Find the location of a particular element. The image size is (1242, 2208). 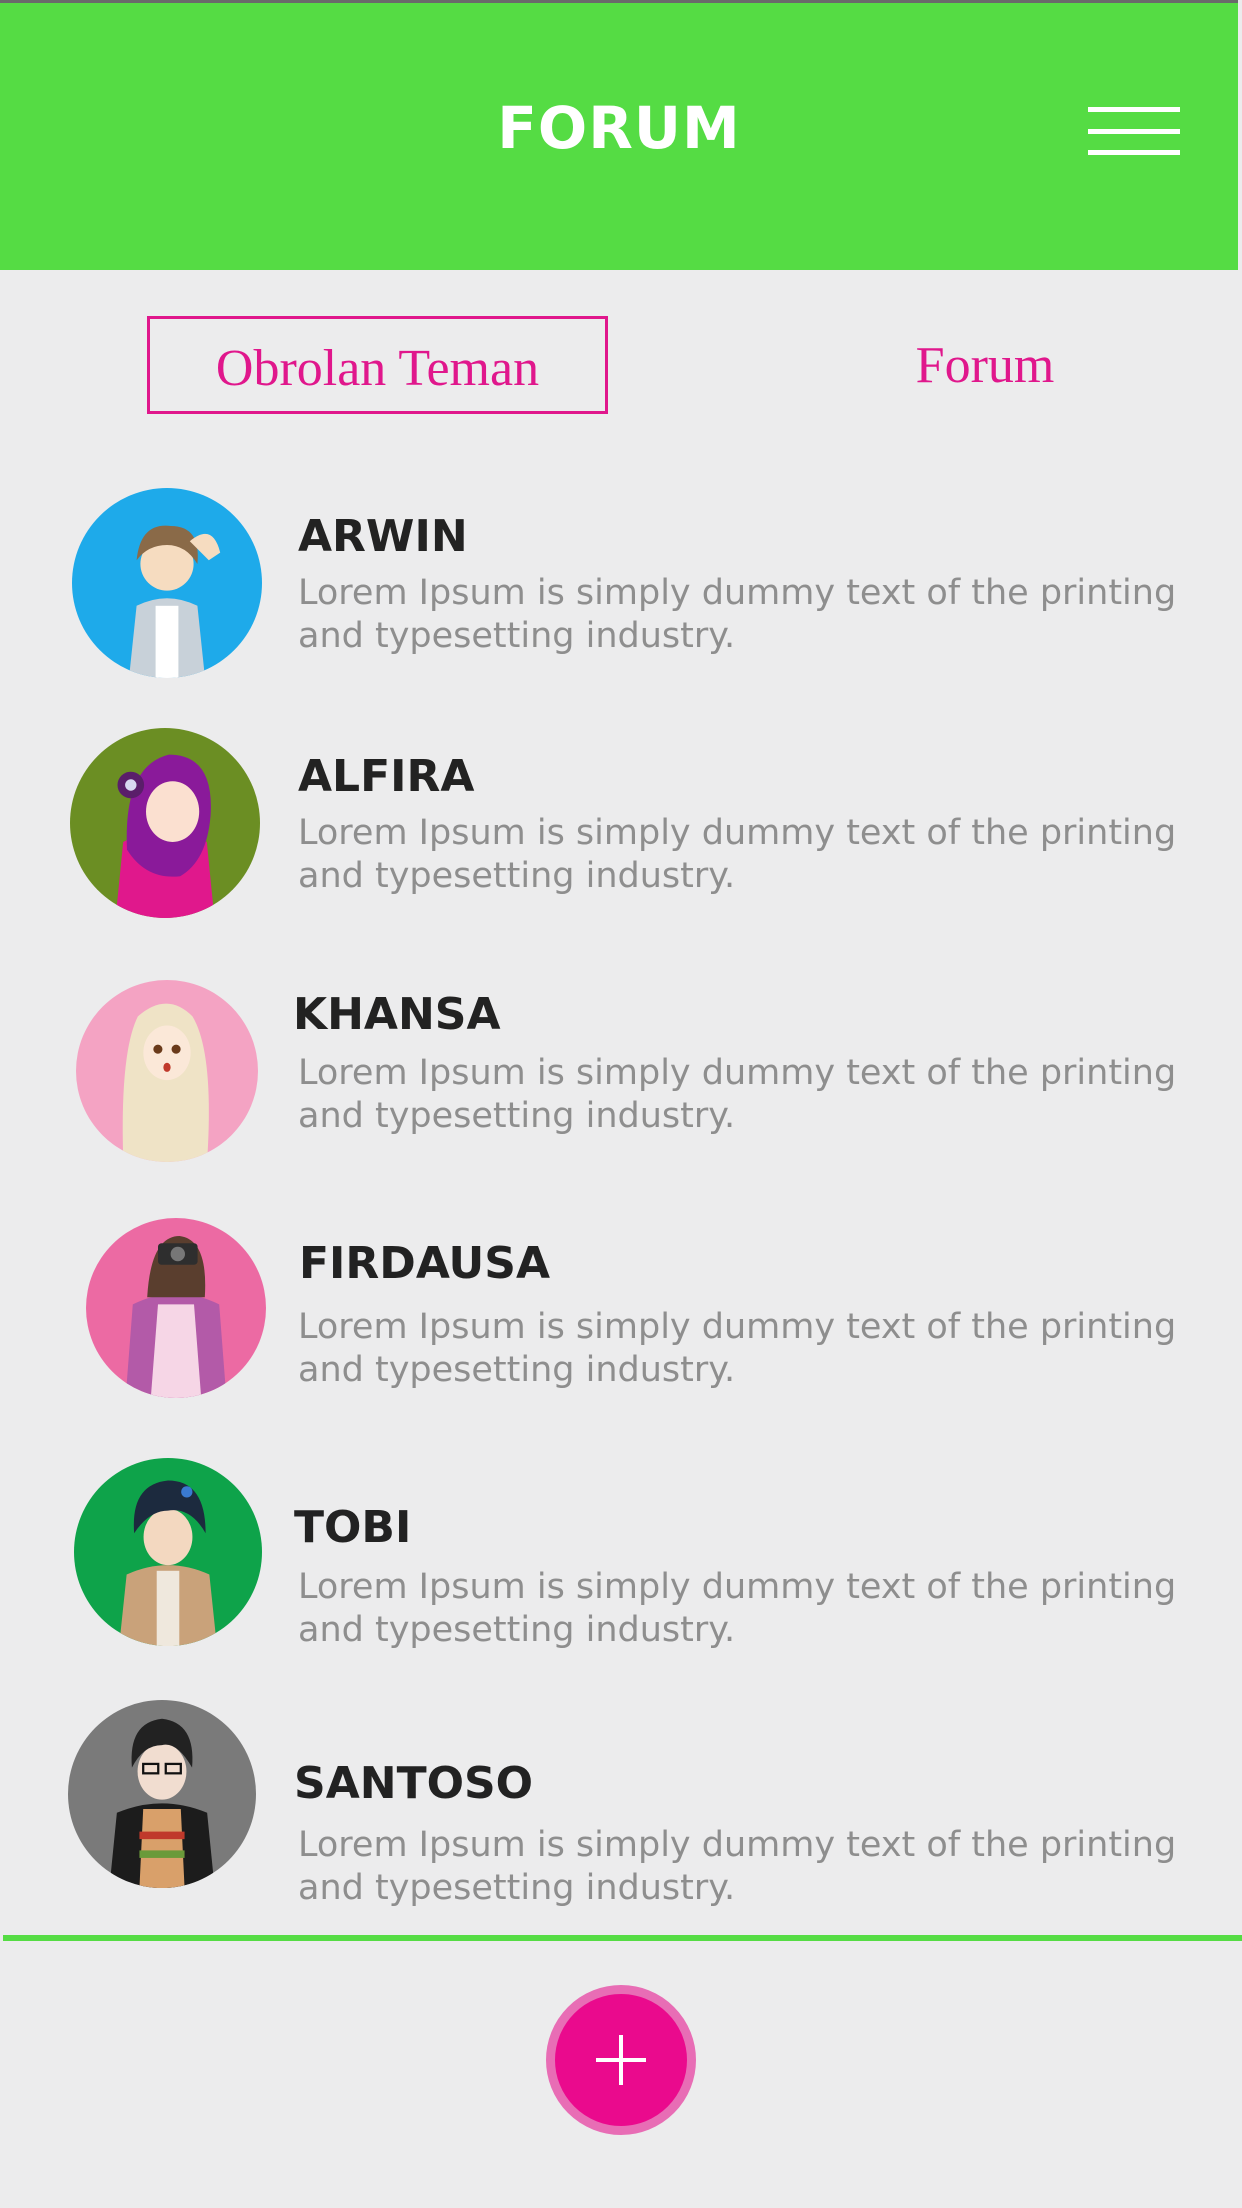

contact-name: TOBI is located at coordinates (353, 1527).